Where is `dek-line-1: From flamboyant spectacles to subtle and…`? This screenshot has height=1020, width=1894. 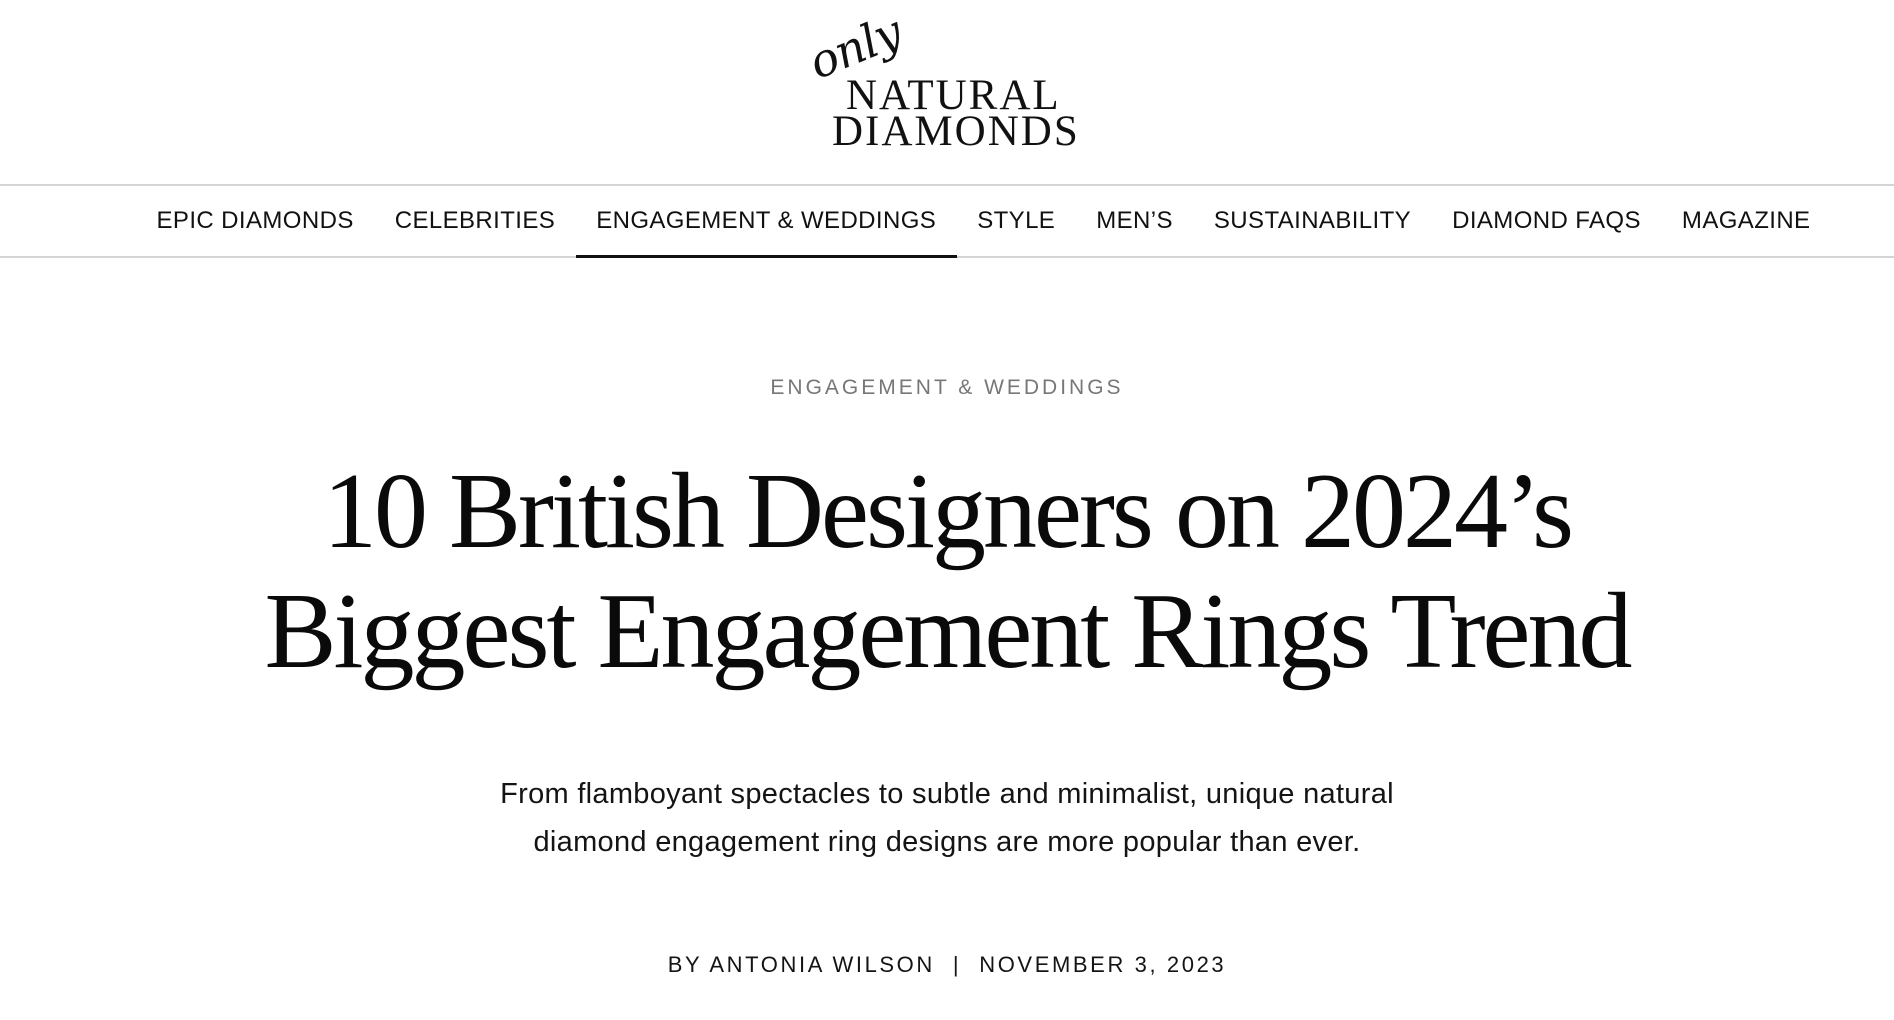
dek-line-1: From flamboyant spectacles to subtle and… is located at coordinates (947, 794).